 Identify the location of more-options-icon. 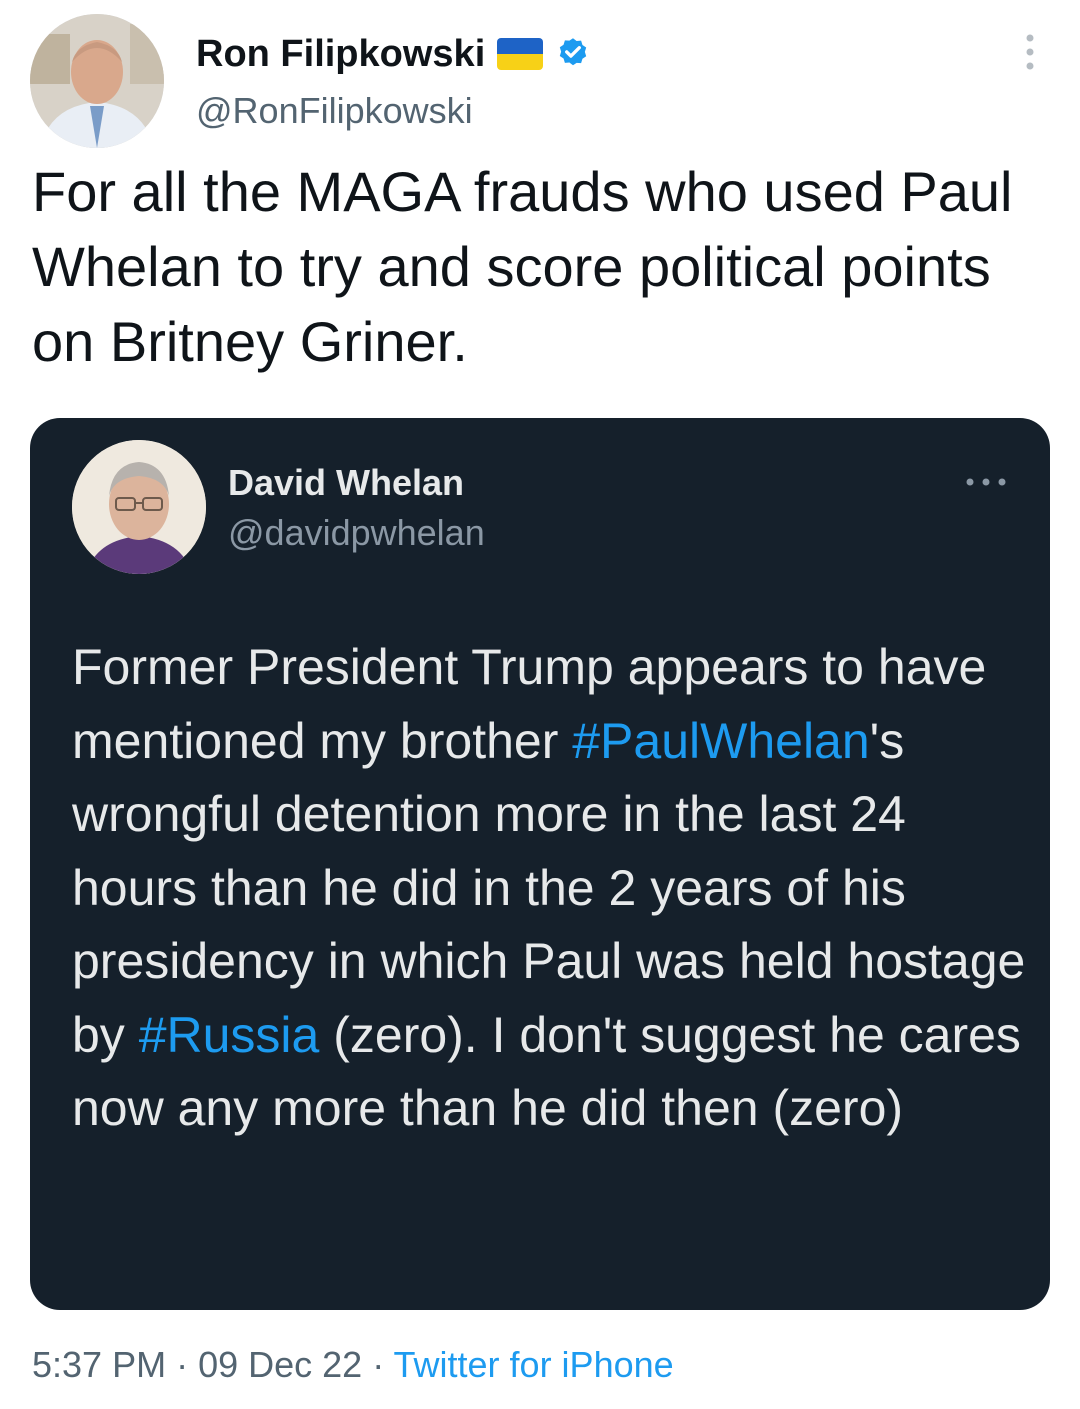
(1030, 54).